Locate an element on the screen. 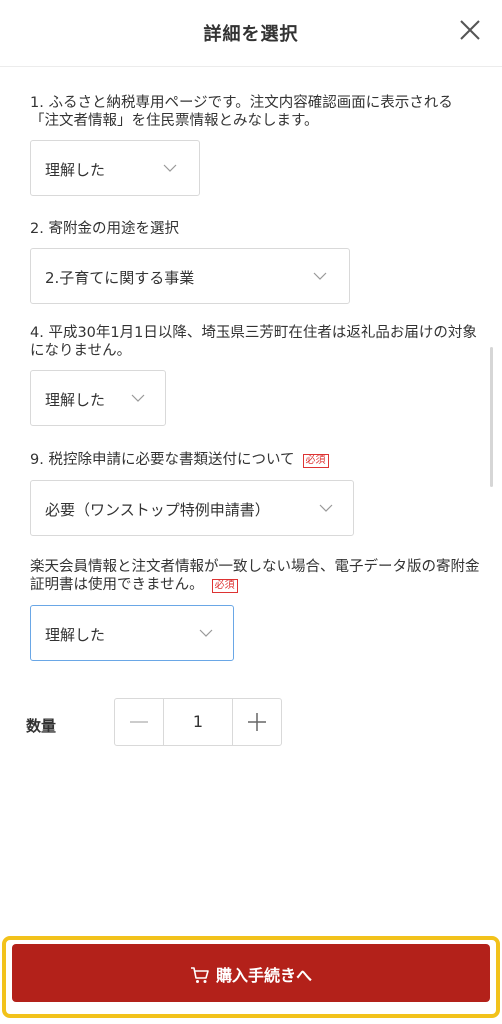 This screenshot has height=1024, width=502. quantity-plus-button is located at coordinates (256, 722).